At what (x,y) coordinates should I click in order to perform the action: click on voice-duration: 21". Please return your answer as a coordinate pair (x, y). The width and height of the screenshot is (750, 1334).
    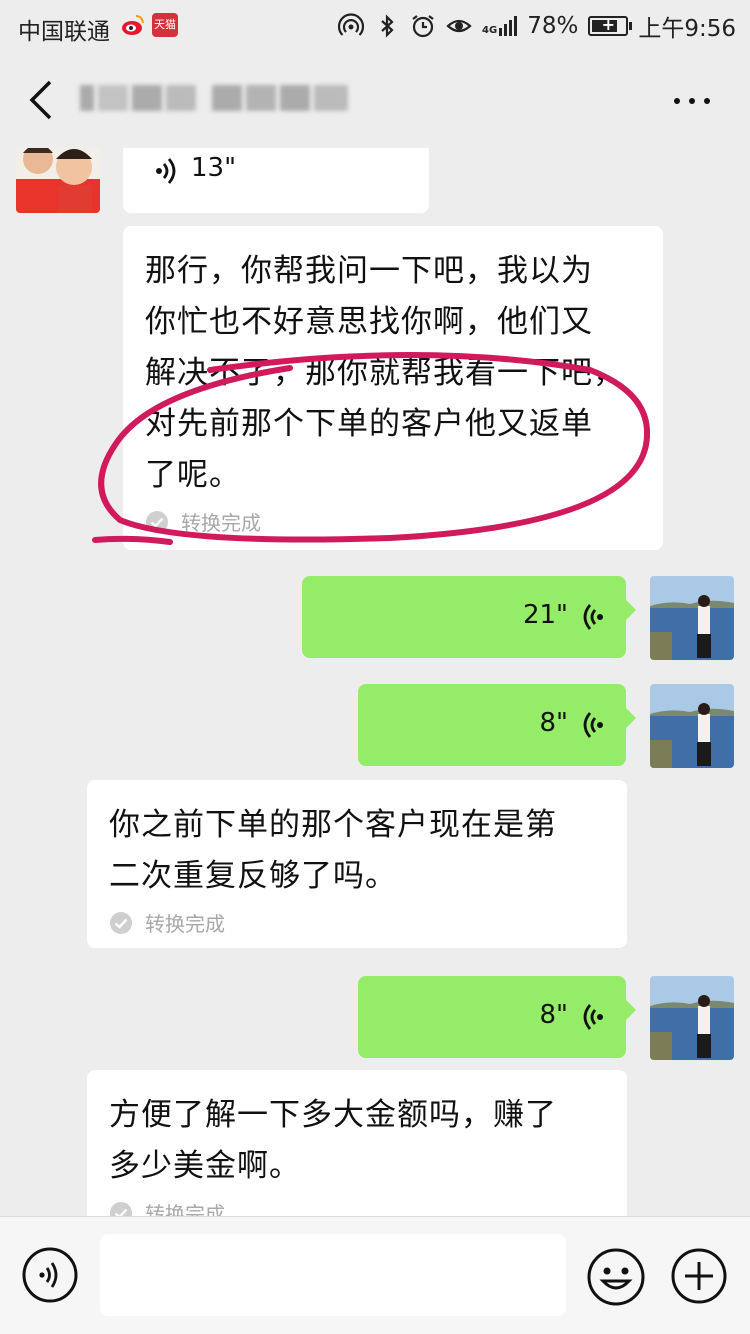
    Looking at the image, I should click on (545, 615).